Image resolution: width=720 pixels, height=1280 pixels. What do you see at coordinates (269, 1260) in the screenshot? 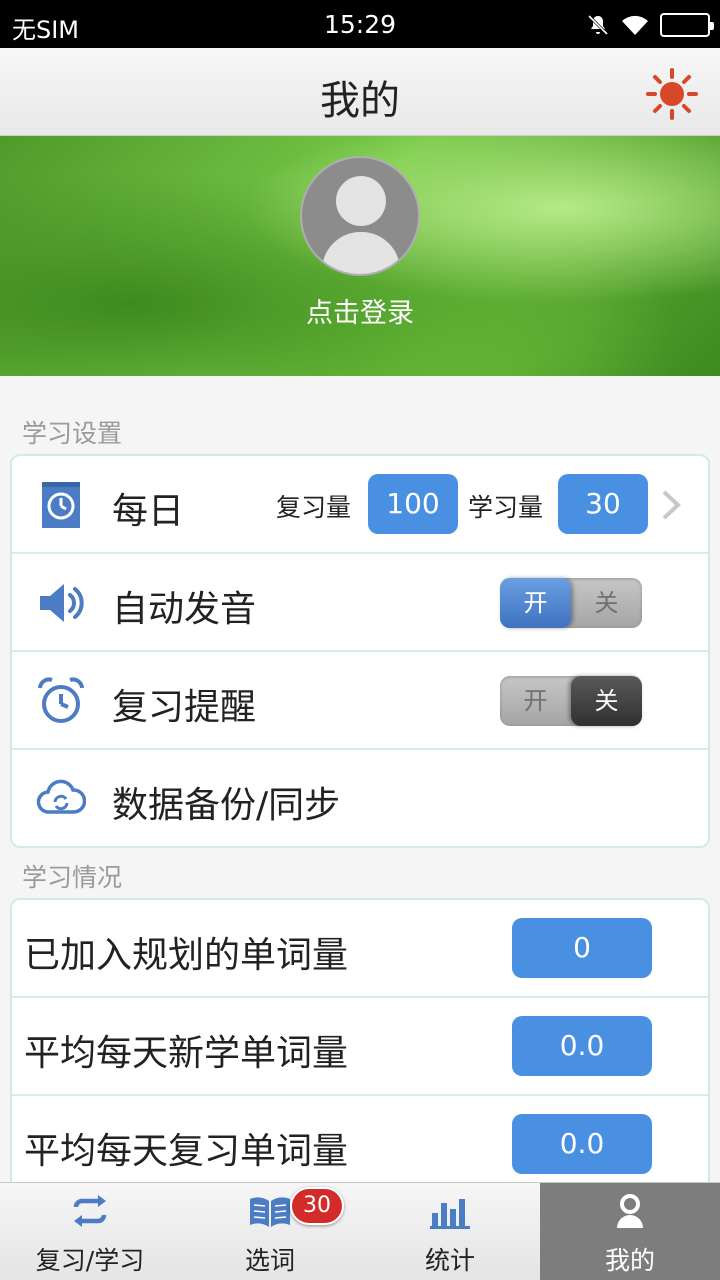
I see `tab-label: 选词` at bounding box center [269, 1260].